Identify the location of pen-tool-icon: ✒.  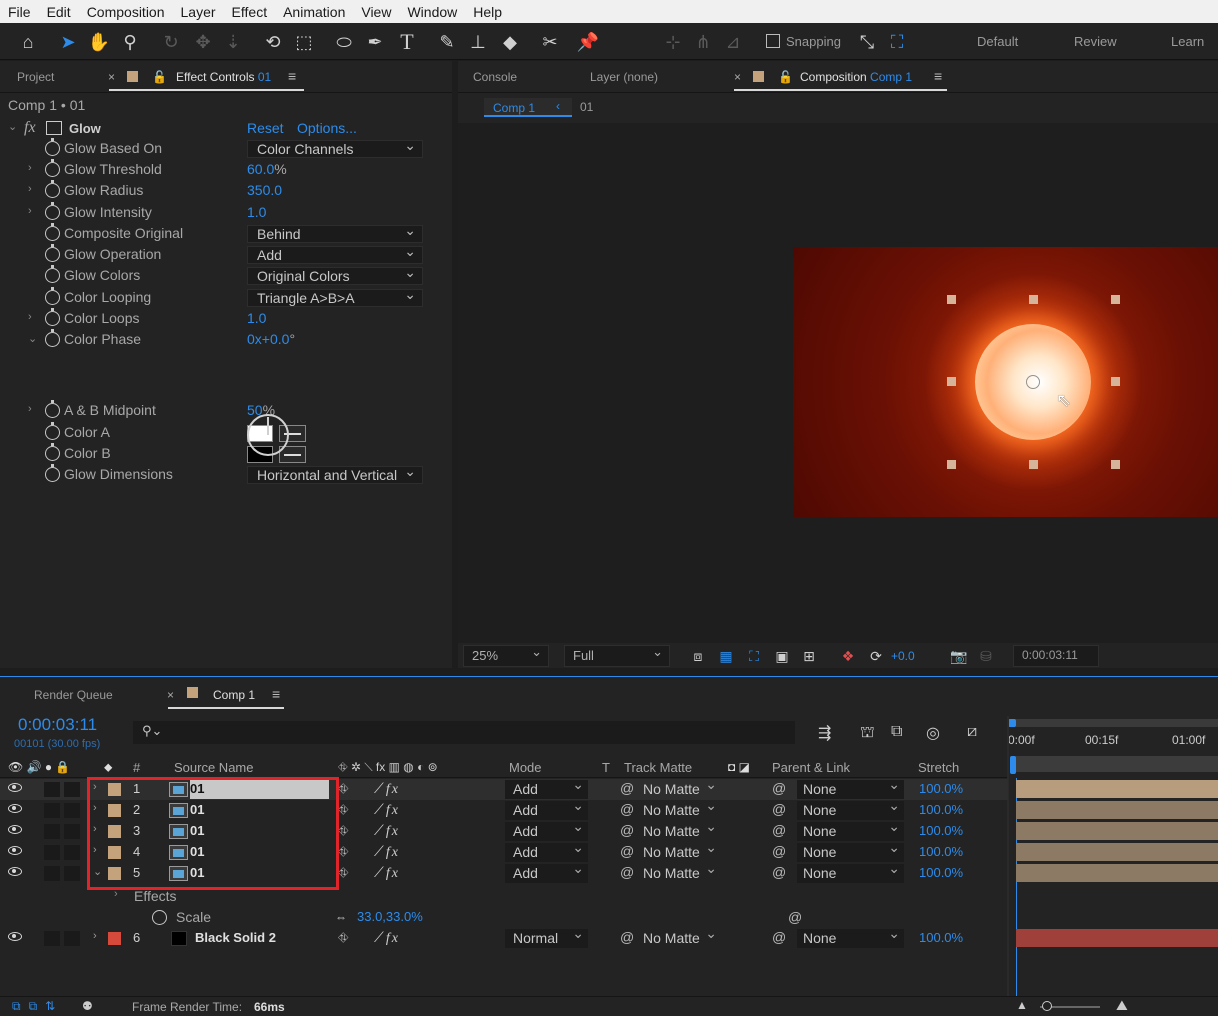
(375, 42).